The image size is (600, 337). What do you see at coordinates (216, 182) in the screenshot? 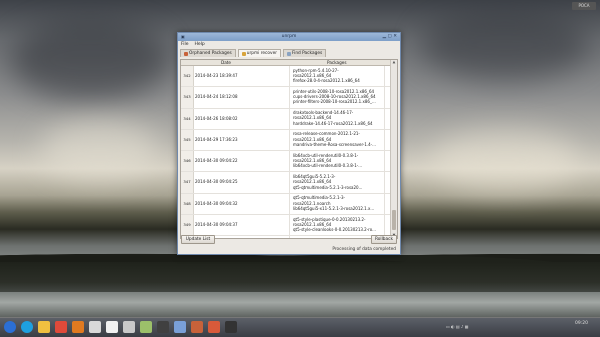
I see `row-date: 2014-04-30 09:04:25` at bounding box center [216, 182].